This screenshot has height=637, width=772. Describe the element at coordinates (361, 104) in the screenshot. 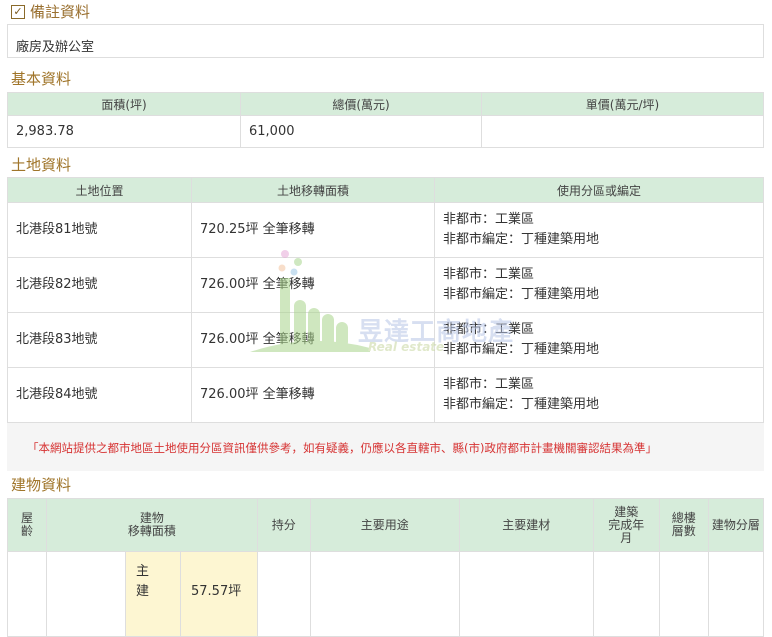

I see `basic-header-total: 總價(萬元)` at that location.